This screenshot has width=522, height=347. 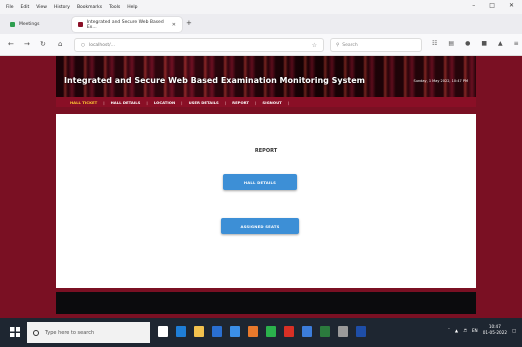 I want to click on menu-edit: Edit, so click(x=25, y=7).